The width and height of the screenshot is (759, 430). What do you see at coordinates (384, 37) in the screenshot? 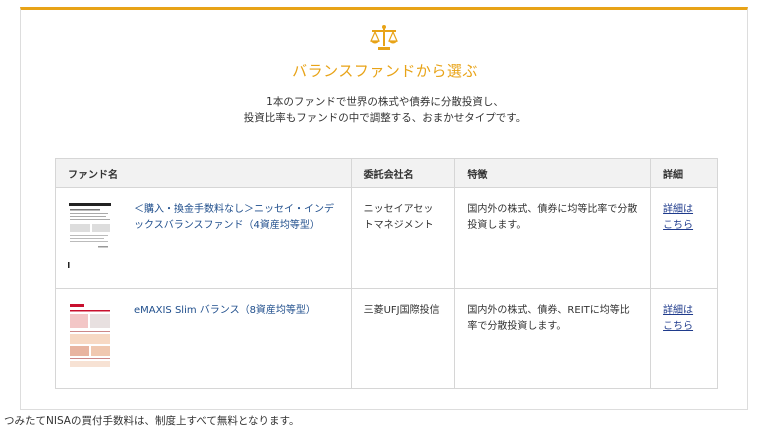
I see `scale-icon` at bounding box center [384, 37].